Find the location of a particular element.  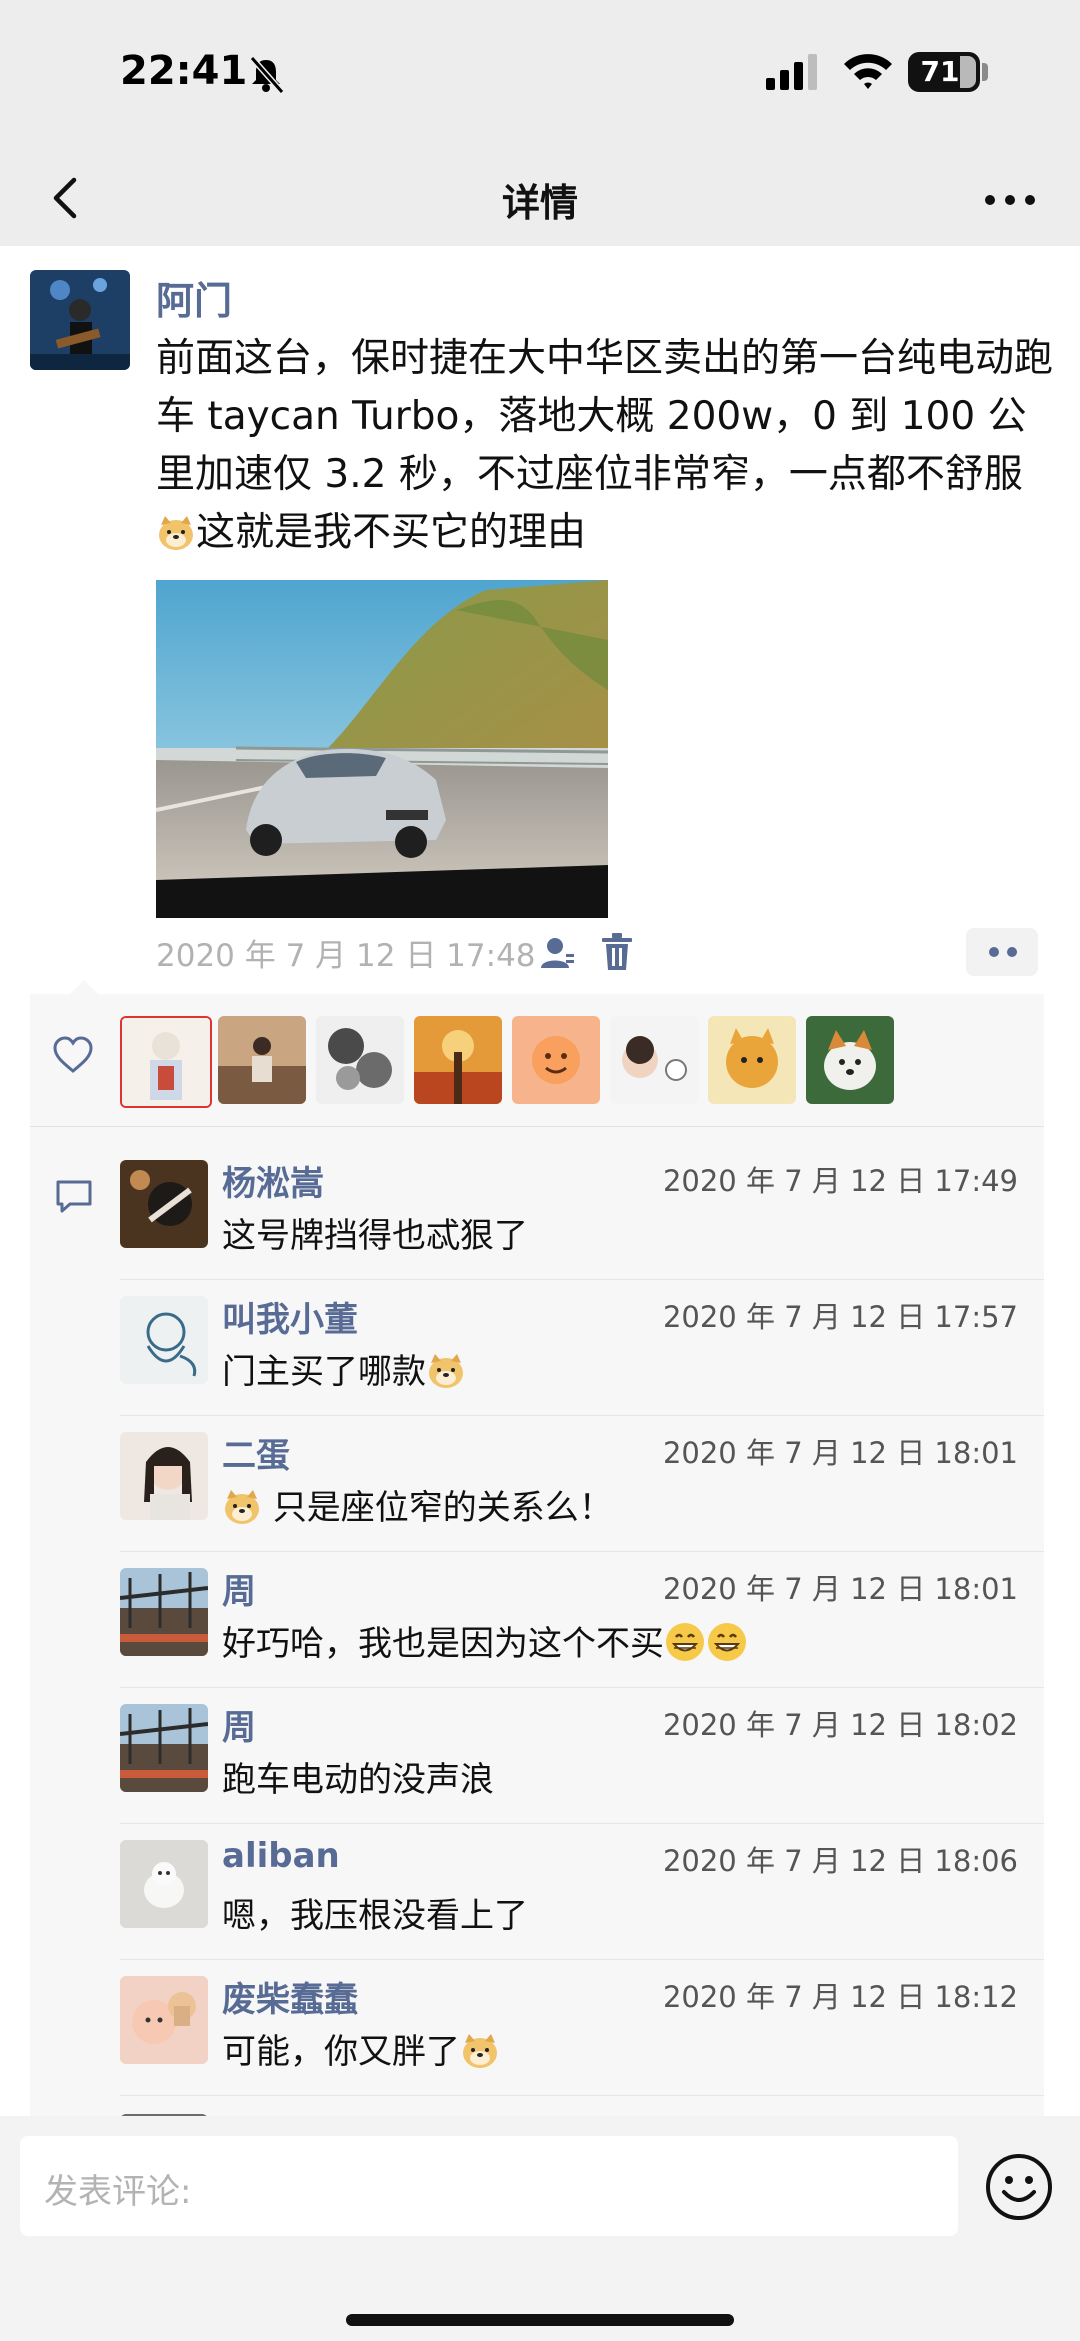

bell-muted-icon is located at coordinates (267, 75).